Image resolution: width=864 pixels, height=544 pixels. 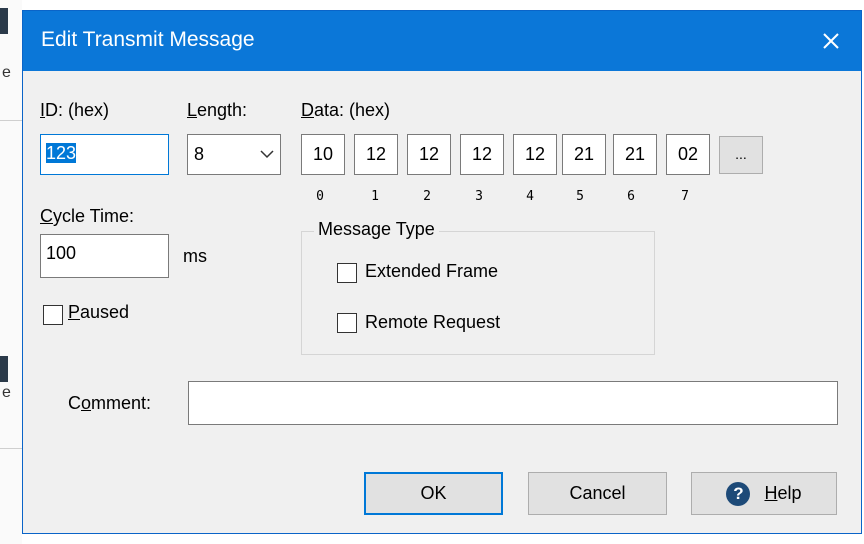 What do you see at coordinates (148, 39) in the screenshot?
I see `dialog-title: Edit Transmit Message` at bounding box center [148, 39].